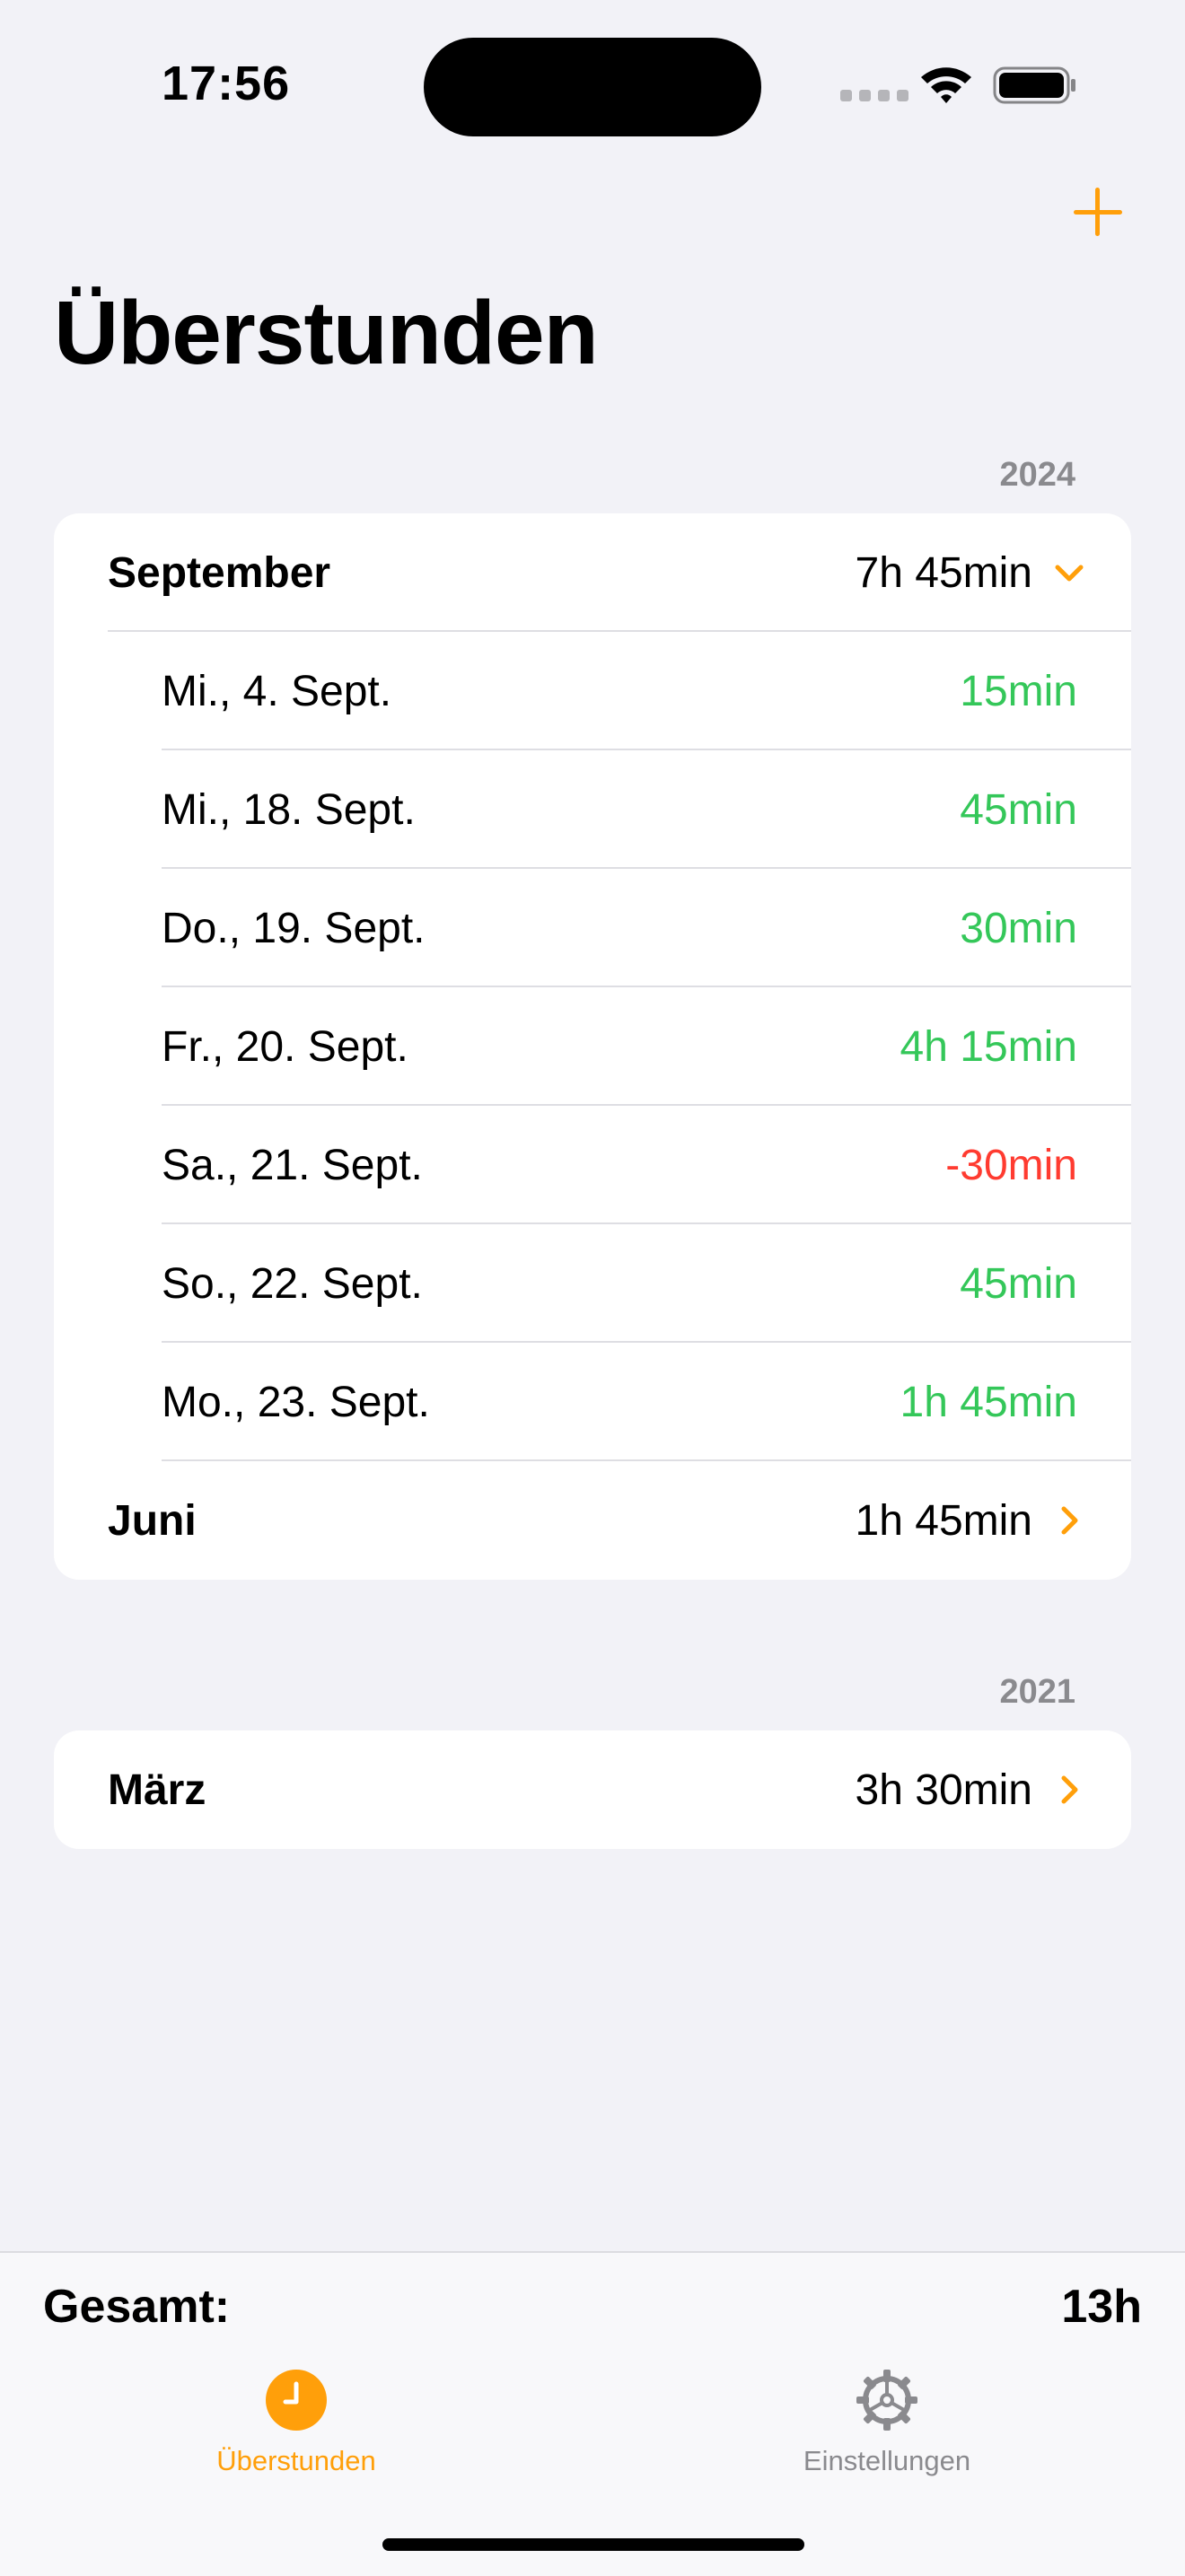 Image resolution: width=1185 pixels, height=2576 pixels. I want to click on status-time: 17:56, so click(226, 83).